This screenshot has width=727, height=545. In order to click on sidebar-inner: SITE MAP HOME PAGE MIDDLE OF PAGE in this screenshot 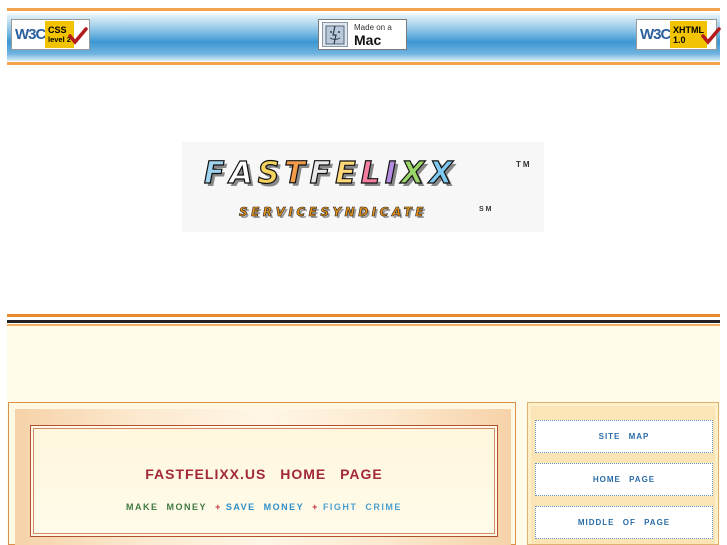, I will do `click(623, 475)`.